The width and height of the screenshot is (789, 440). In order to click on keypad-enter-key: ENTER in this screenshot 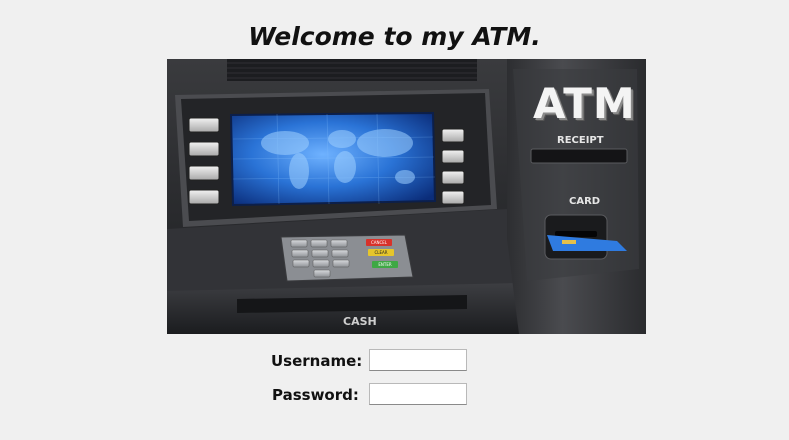, I will do `click(385, 264)`.